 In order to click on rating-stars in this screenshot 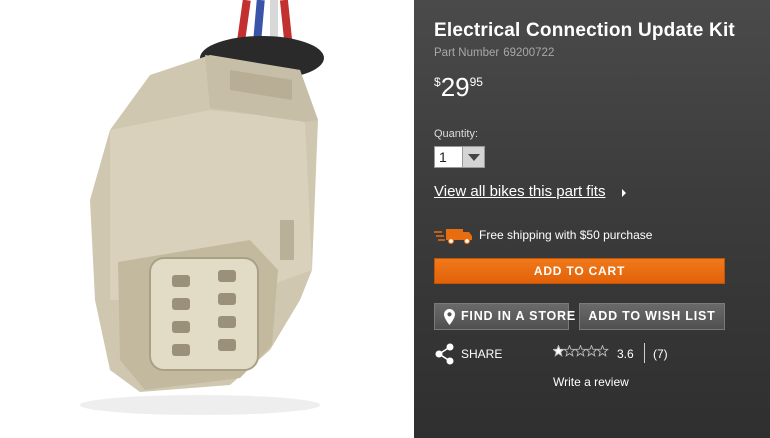, I will do `click(581, 351)`.